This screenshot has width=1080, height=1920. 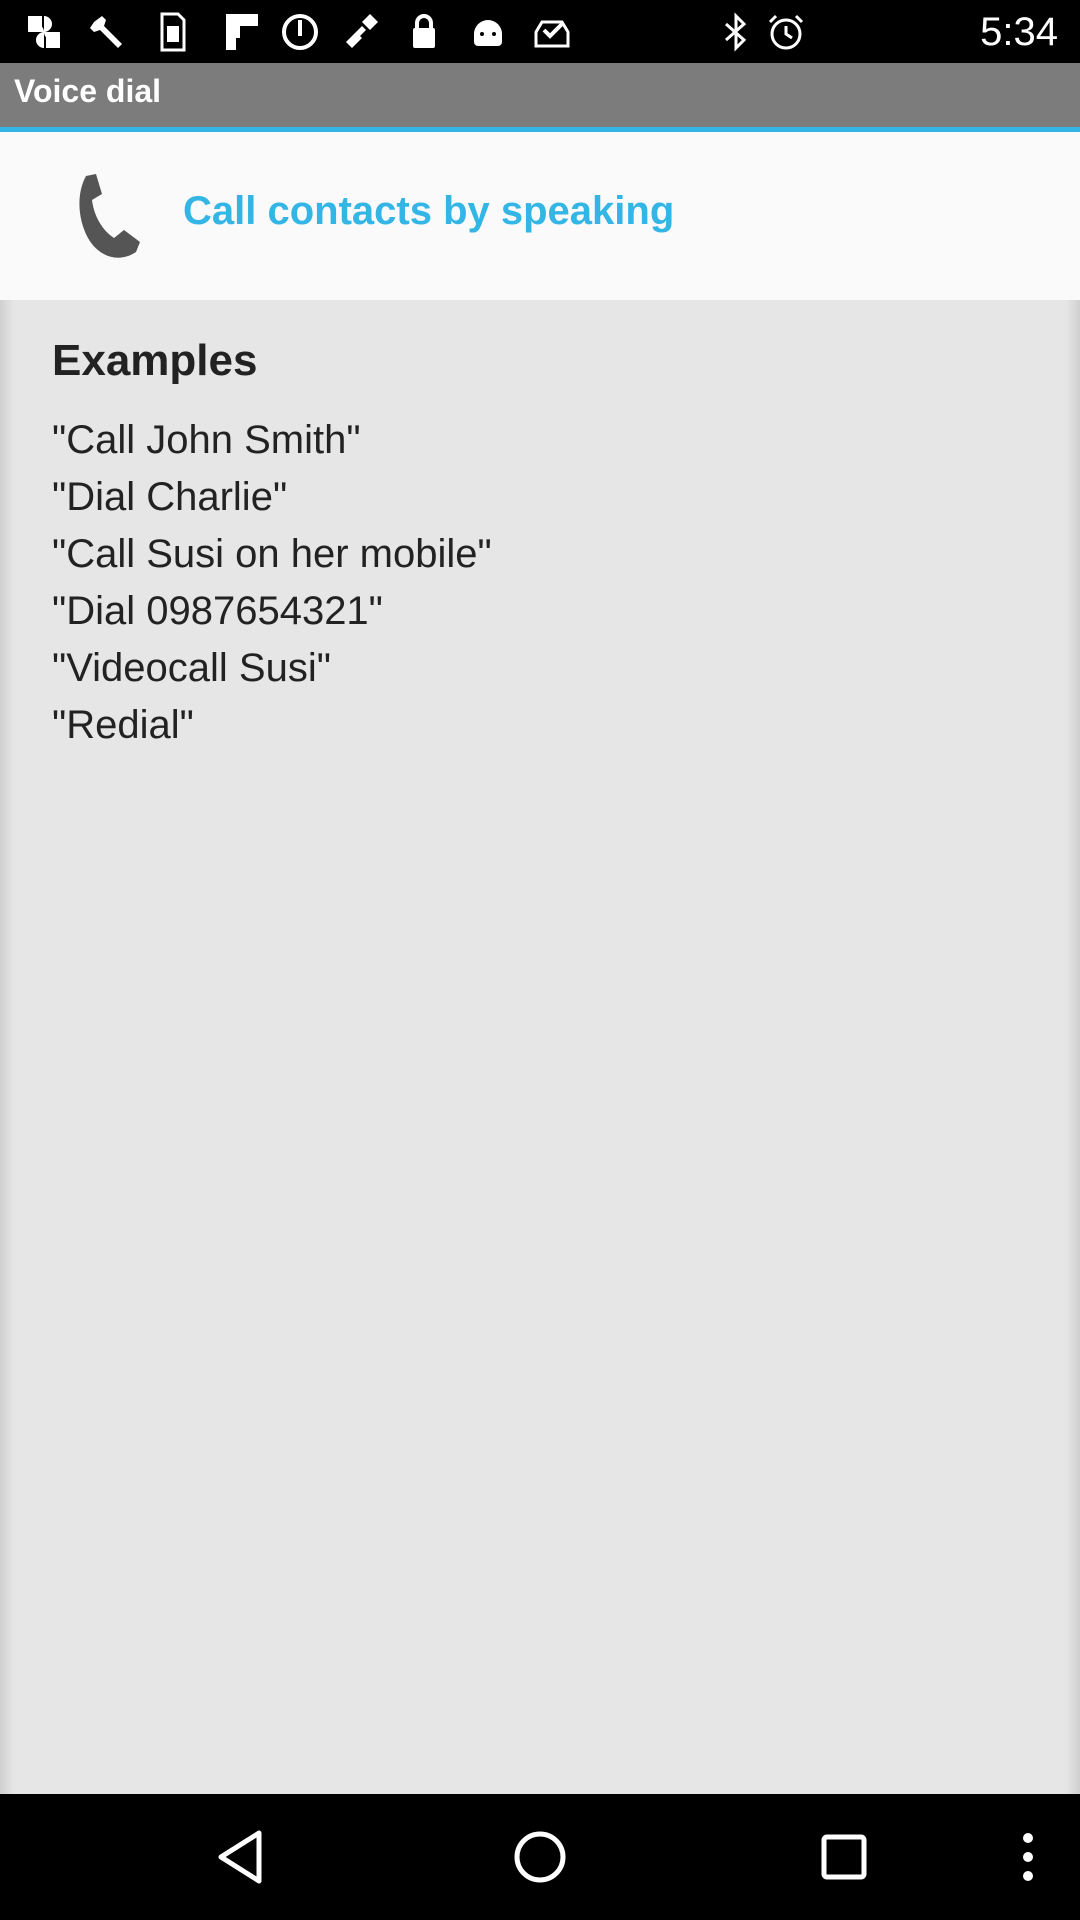 I want to click on alarm-icon, so click(x=786, y=32).